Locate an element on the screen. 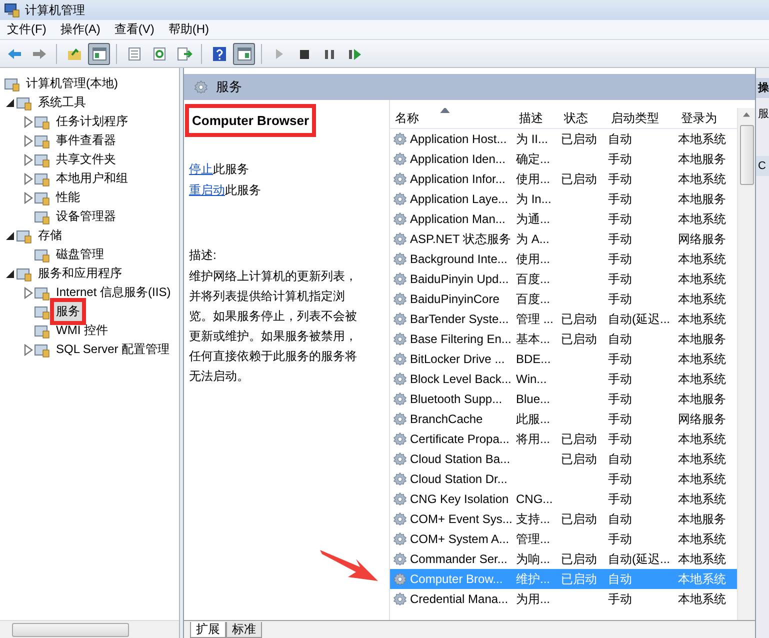 The image size is (769, 638). tree-item: 磁盘管理 is located at coordinates (80, 254).